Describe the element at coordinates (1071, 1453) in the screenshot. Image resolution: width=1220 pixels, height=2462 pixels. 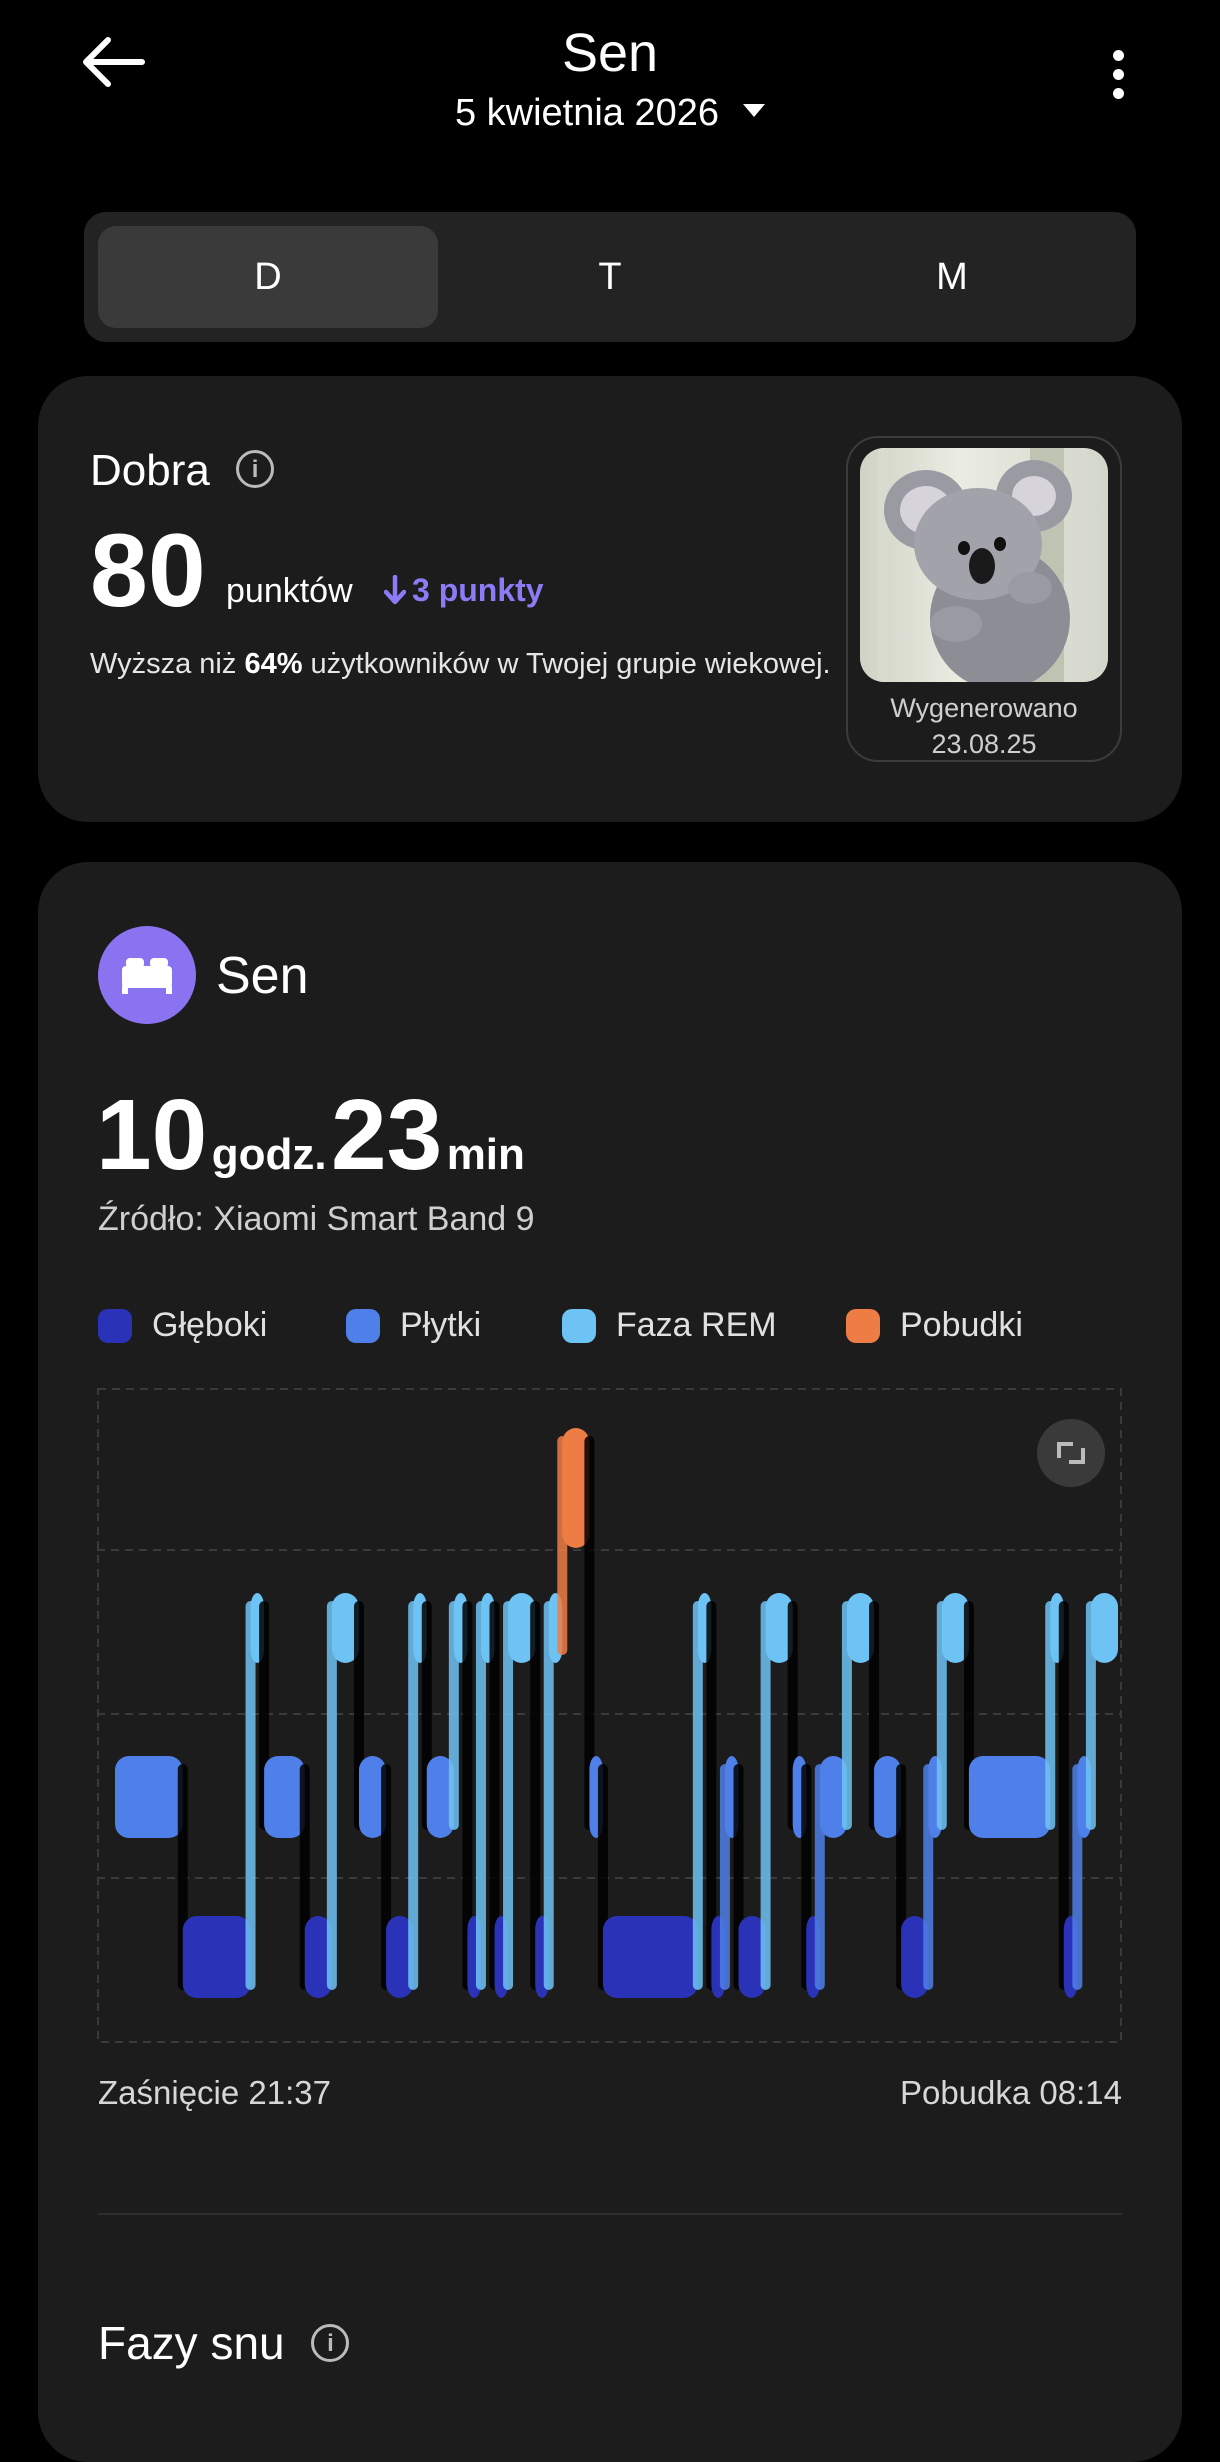
I see `expand-button` at that location.